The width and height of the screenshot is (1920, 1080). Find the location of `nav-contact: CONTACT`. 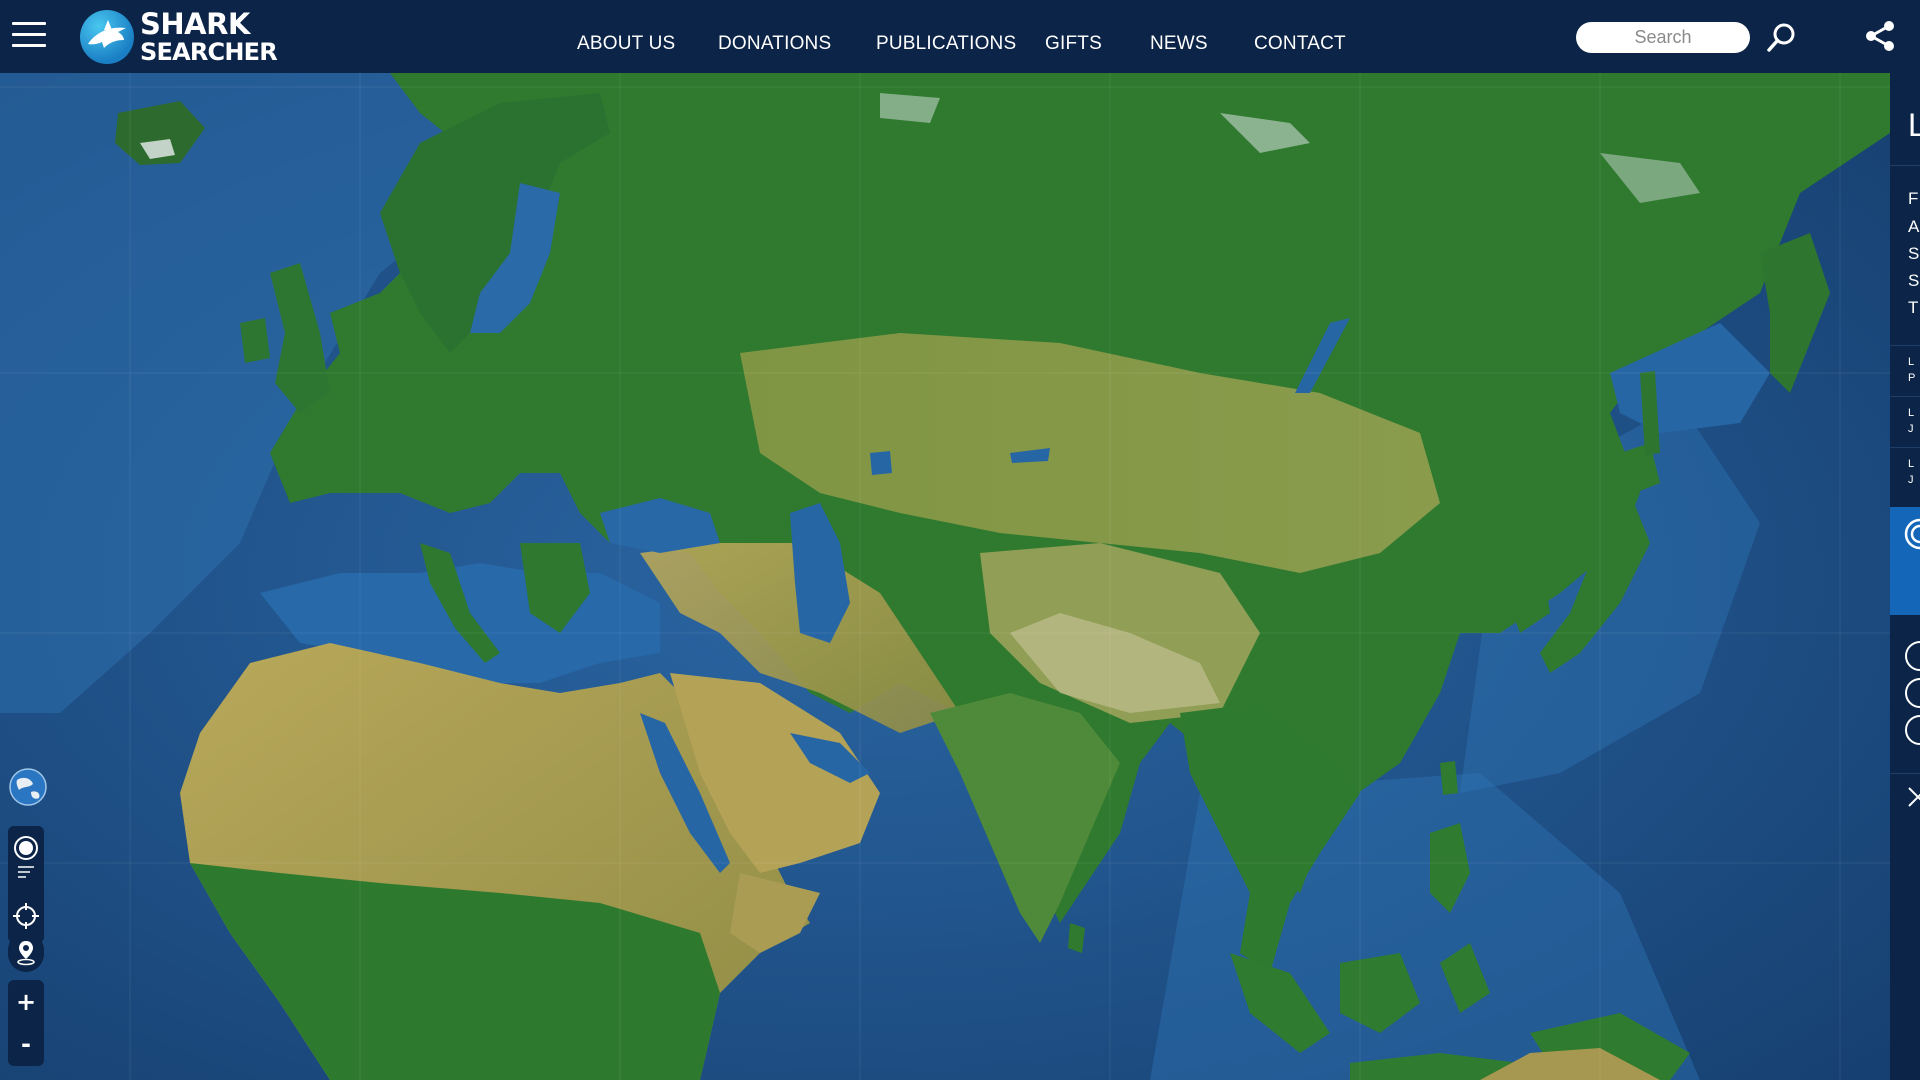

nav-contact: CONTACT is located at coordinates (1300, 44).